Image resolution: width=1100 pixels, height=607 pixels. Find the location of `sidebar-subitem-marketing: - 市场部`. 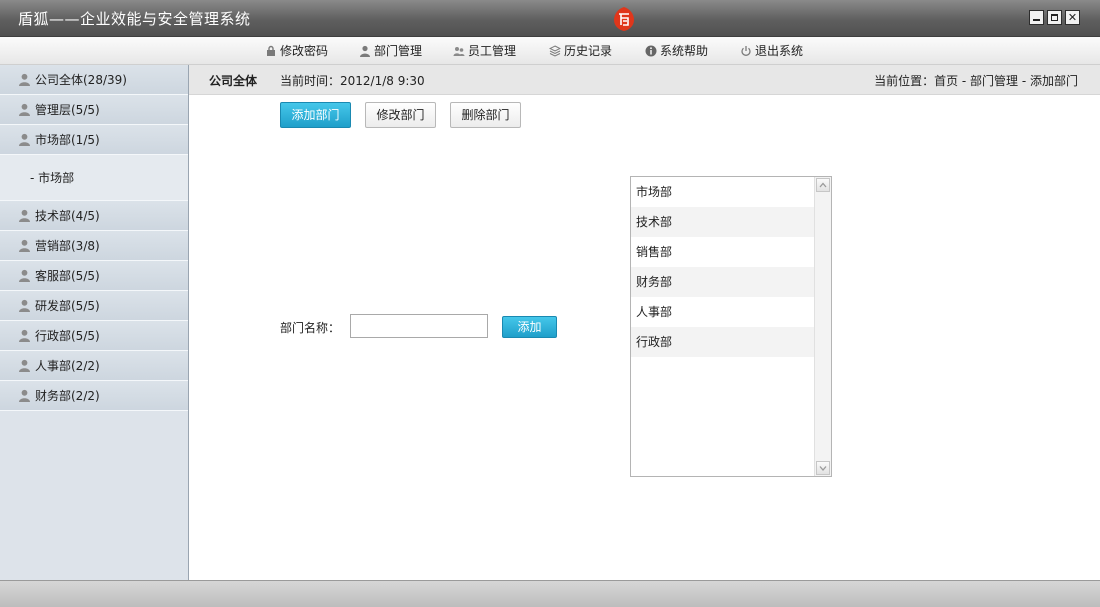

sidebar-subitem-marketing: - 市场部 is located at coordinates (94, 178).